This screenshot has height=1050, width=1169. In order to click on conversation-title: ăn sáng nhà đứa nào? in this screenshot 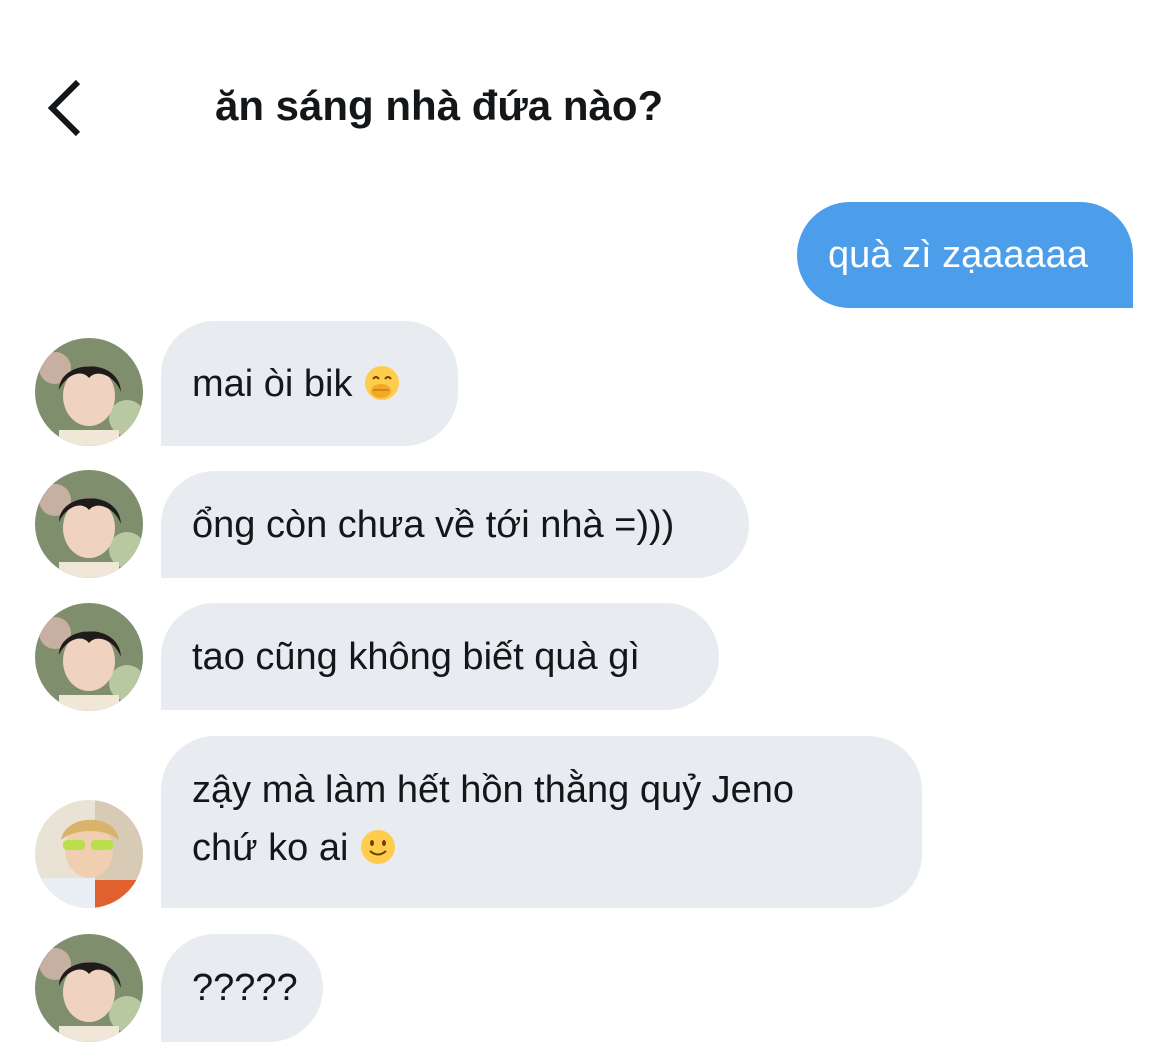, I will do `click(439, 105)`.